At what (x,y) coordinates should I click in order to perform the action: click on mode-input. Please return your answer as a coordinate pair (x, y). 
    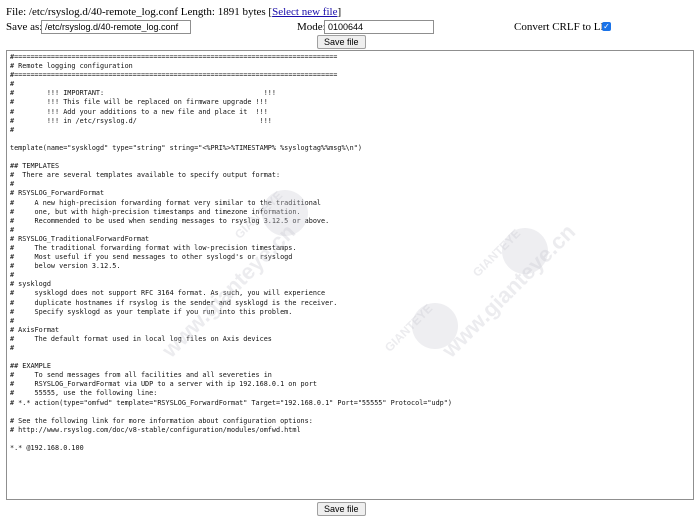
    Looking at the image, I should click on (379, 27).